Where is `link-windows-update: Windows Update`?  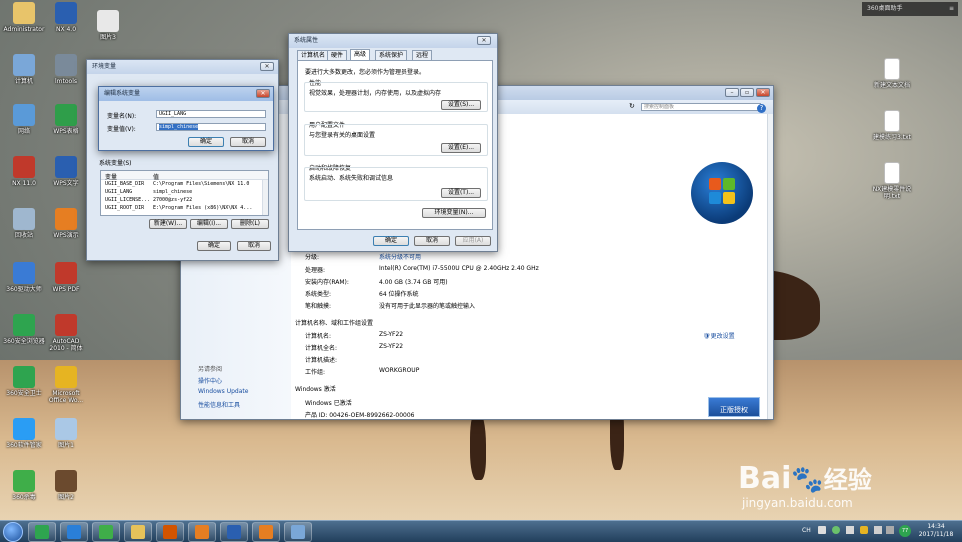 link-windows-update: Windows Update is located at coordinates (223, 391).